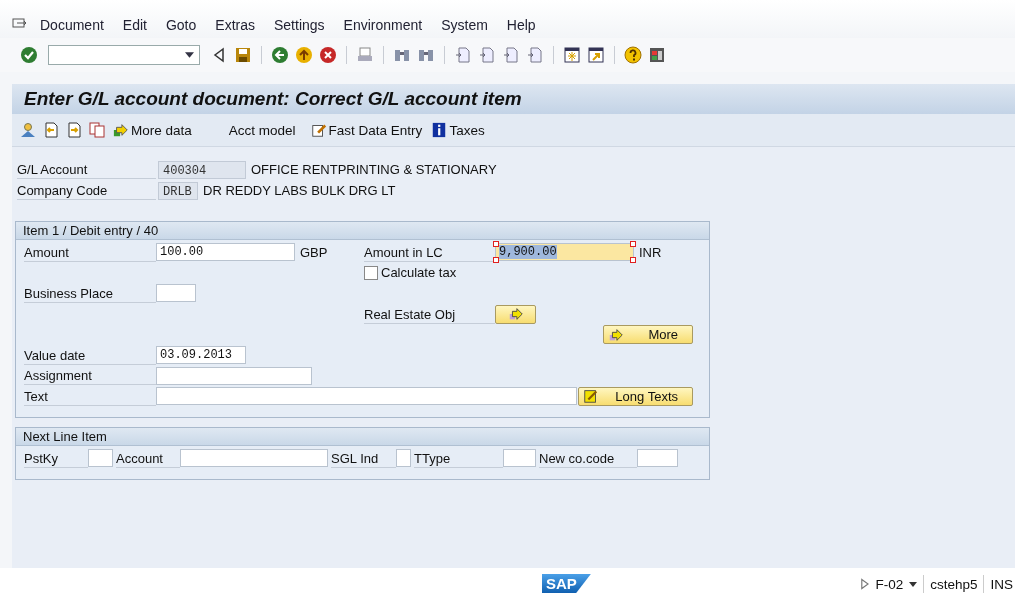 The width and height of the screenshot is (1015, 600). What do you see at coordinates (419, 273) in the screenshot?
I see `checkbox-label: Calculate tax` at bounding box center [419, 273].